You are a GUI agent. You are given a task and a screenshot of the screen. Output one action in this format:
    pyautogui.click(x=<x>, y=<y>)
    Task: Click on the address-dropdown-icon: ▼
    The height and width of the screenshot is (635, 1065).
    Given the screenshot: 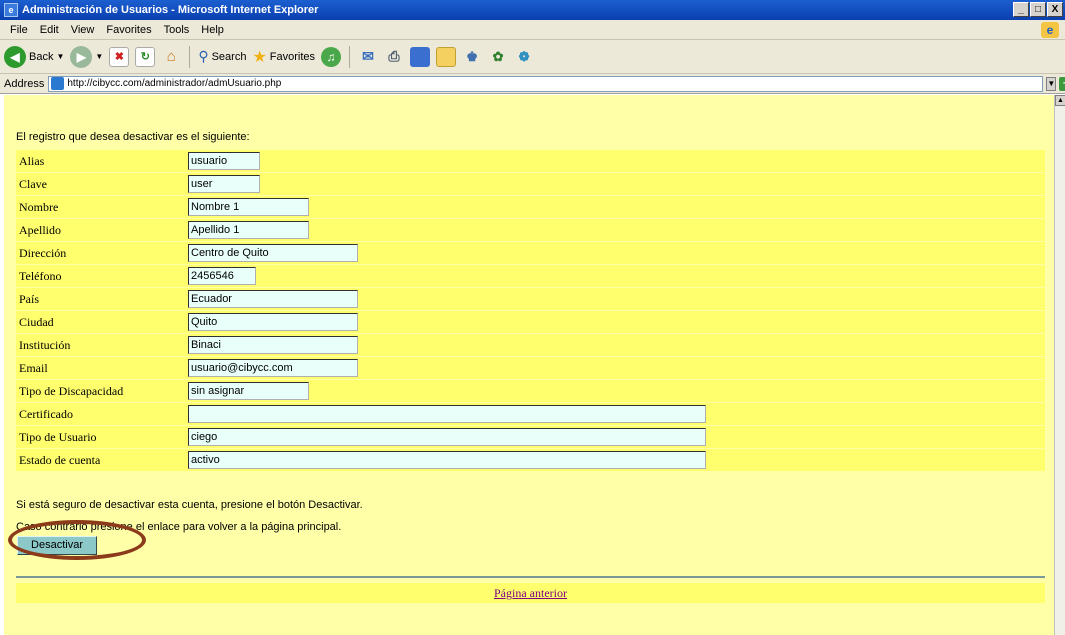 What is the action you would take?
    pyautogui.click(x=1051, y=83)
    